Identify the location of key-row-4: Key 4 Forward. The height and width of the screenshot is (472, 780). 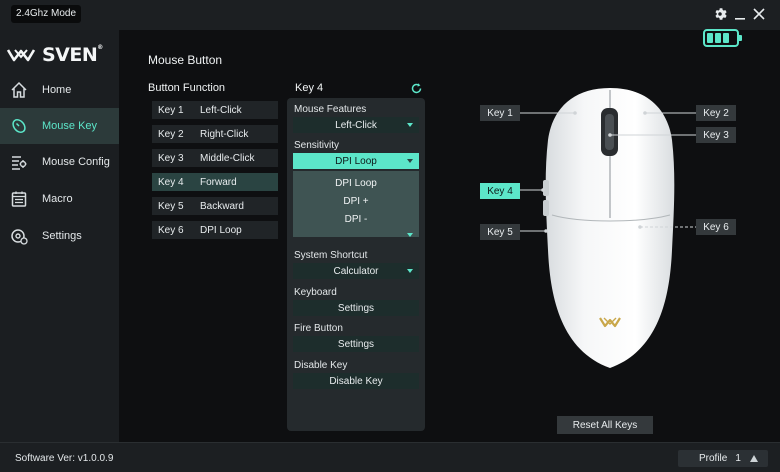
(215, 182).